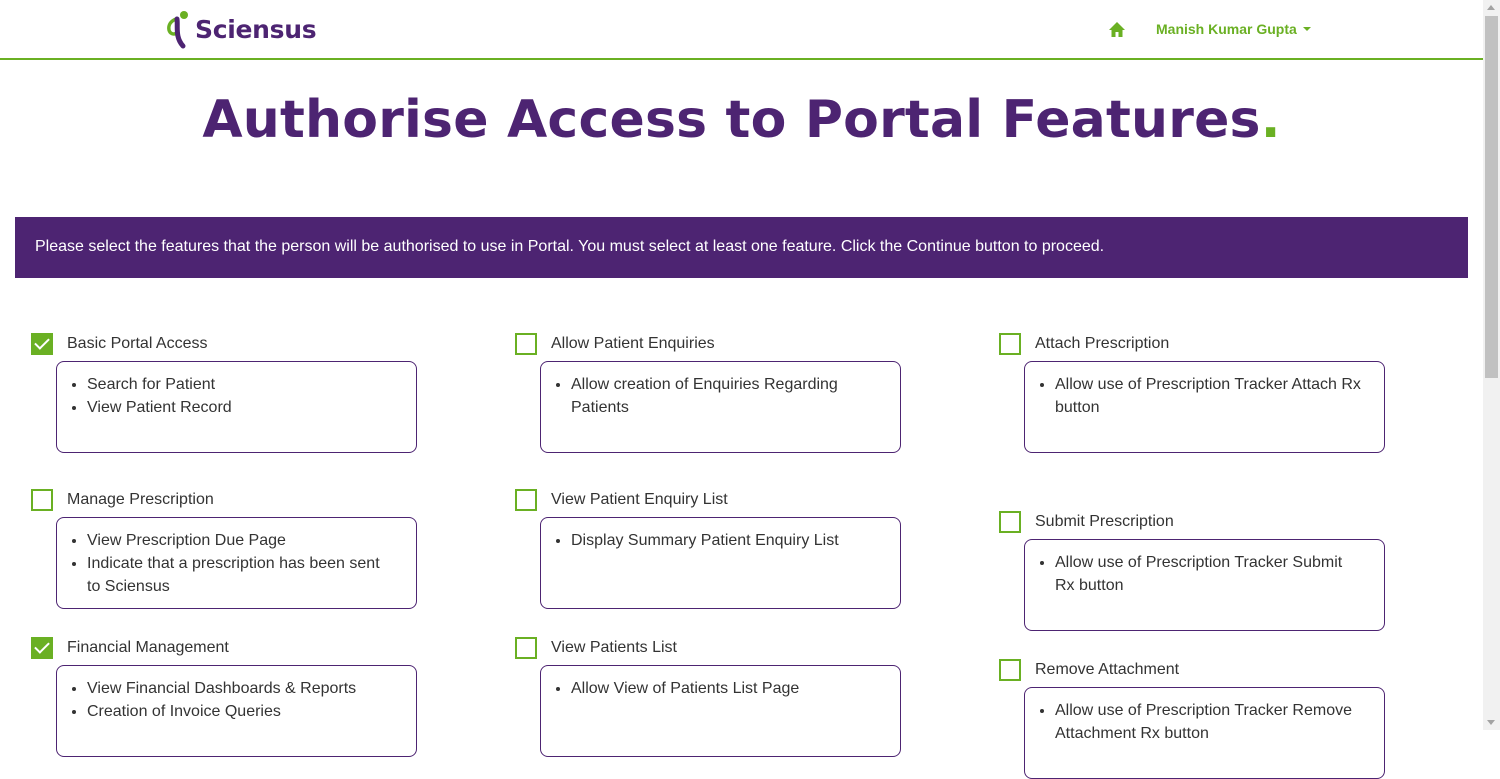  Describe the element at coordinates (137, 343) in the screenshot. I see `feature-title: Basic Portal Access` at that location.